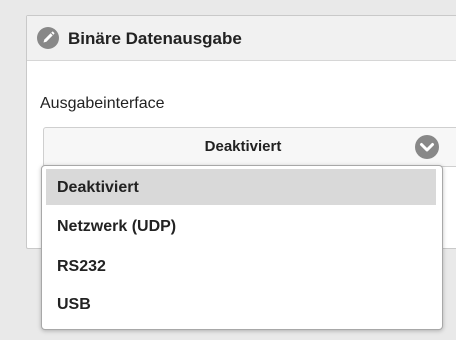 The height and width of the screenshot is (340, 456). What do you see at coordinates (241, 266) in the screenshot?
I see `option-rs232: RS232` at bounding box center [241, 266].